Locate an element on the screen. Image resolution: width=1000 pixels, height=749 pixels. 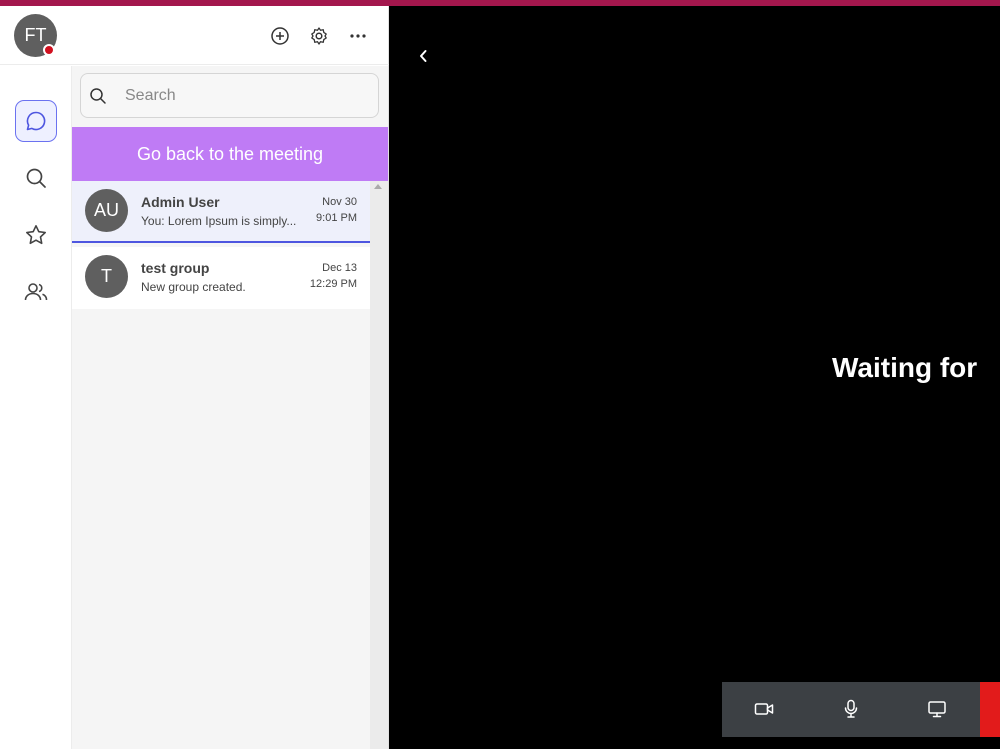
chat-icon is located at coordinates (36, 121).